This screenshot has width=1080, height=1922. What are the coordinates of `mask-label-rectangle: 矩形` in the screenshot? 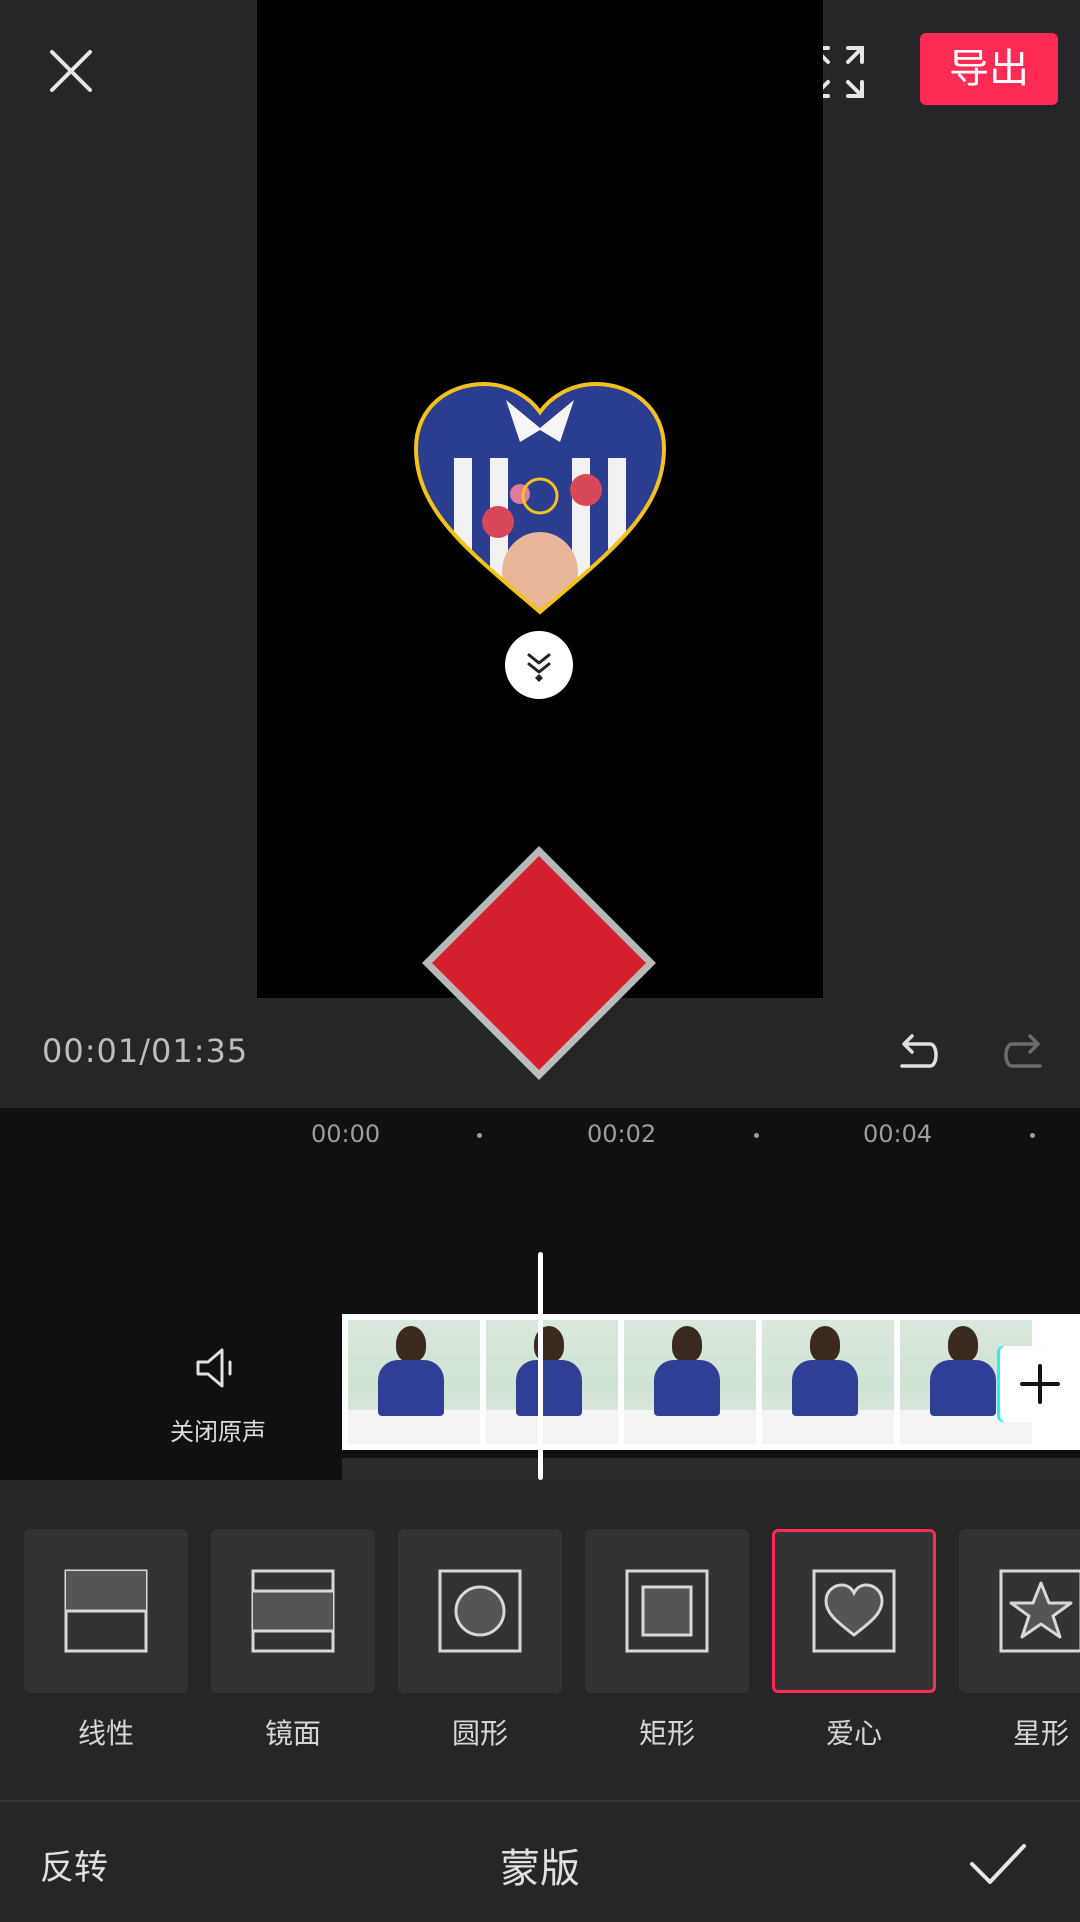 It's located at (666, 1733).